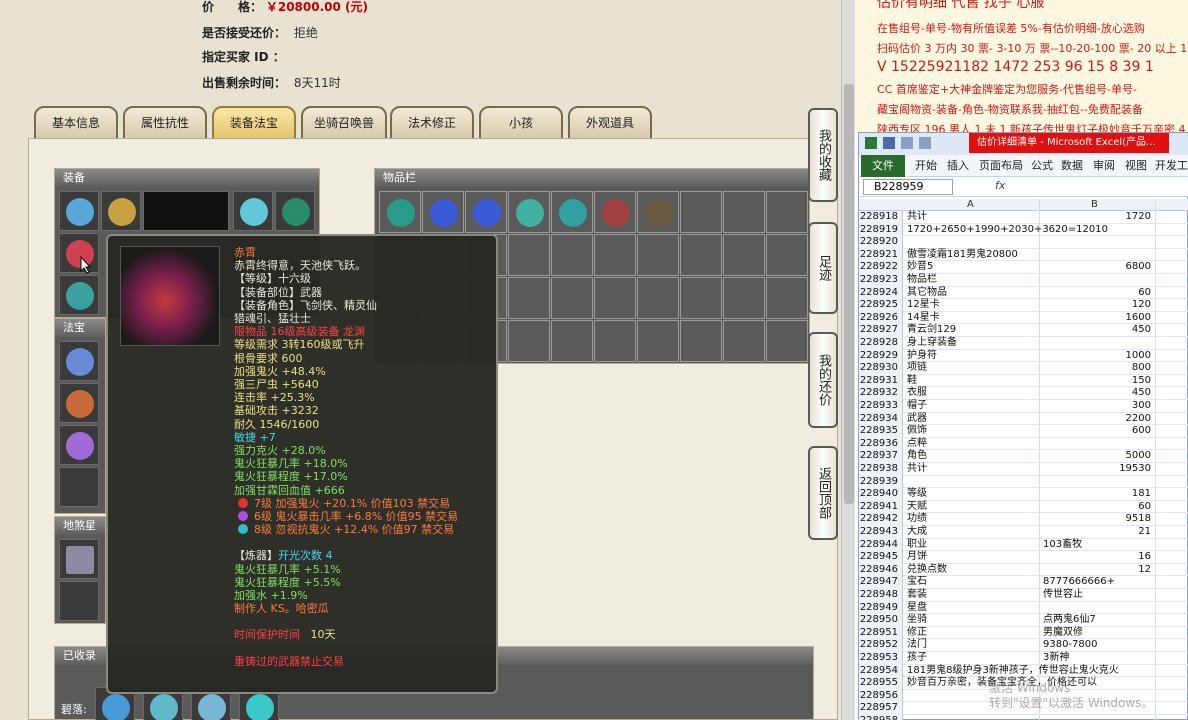  I want to click on table-row: 228926 14星卡 1600, so click(1023, 318).